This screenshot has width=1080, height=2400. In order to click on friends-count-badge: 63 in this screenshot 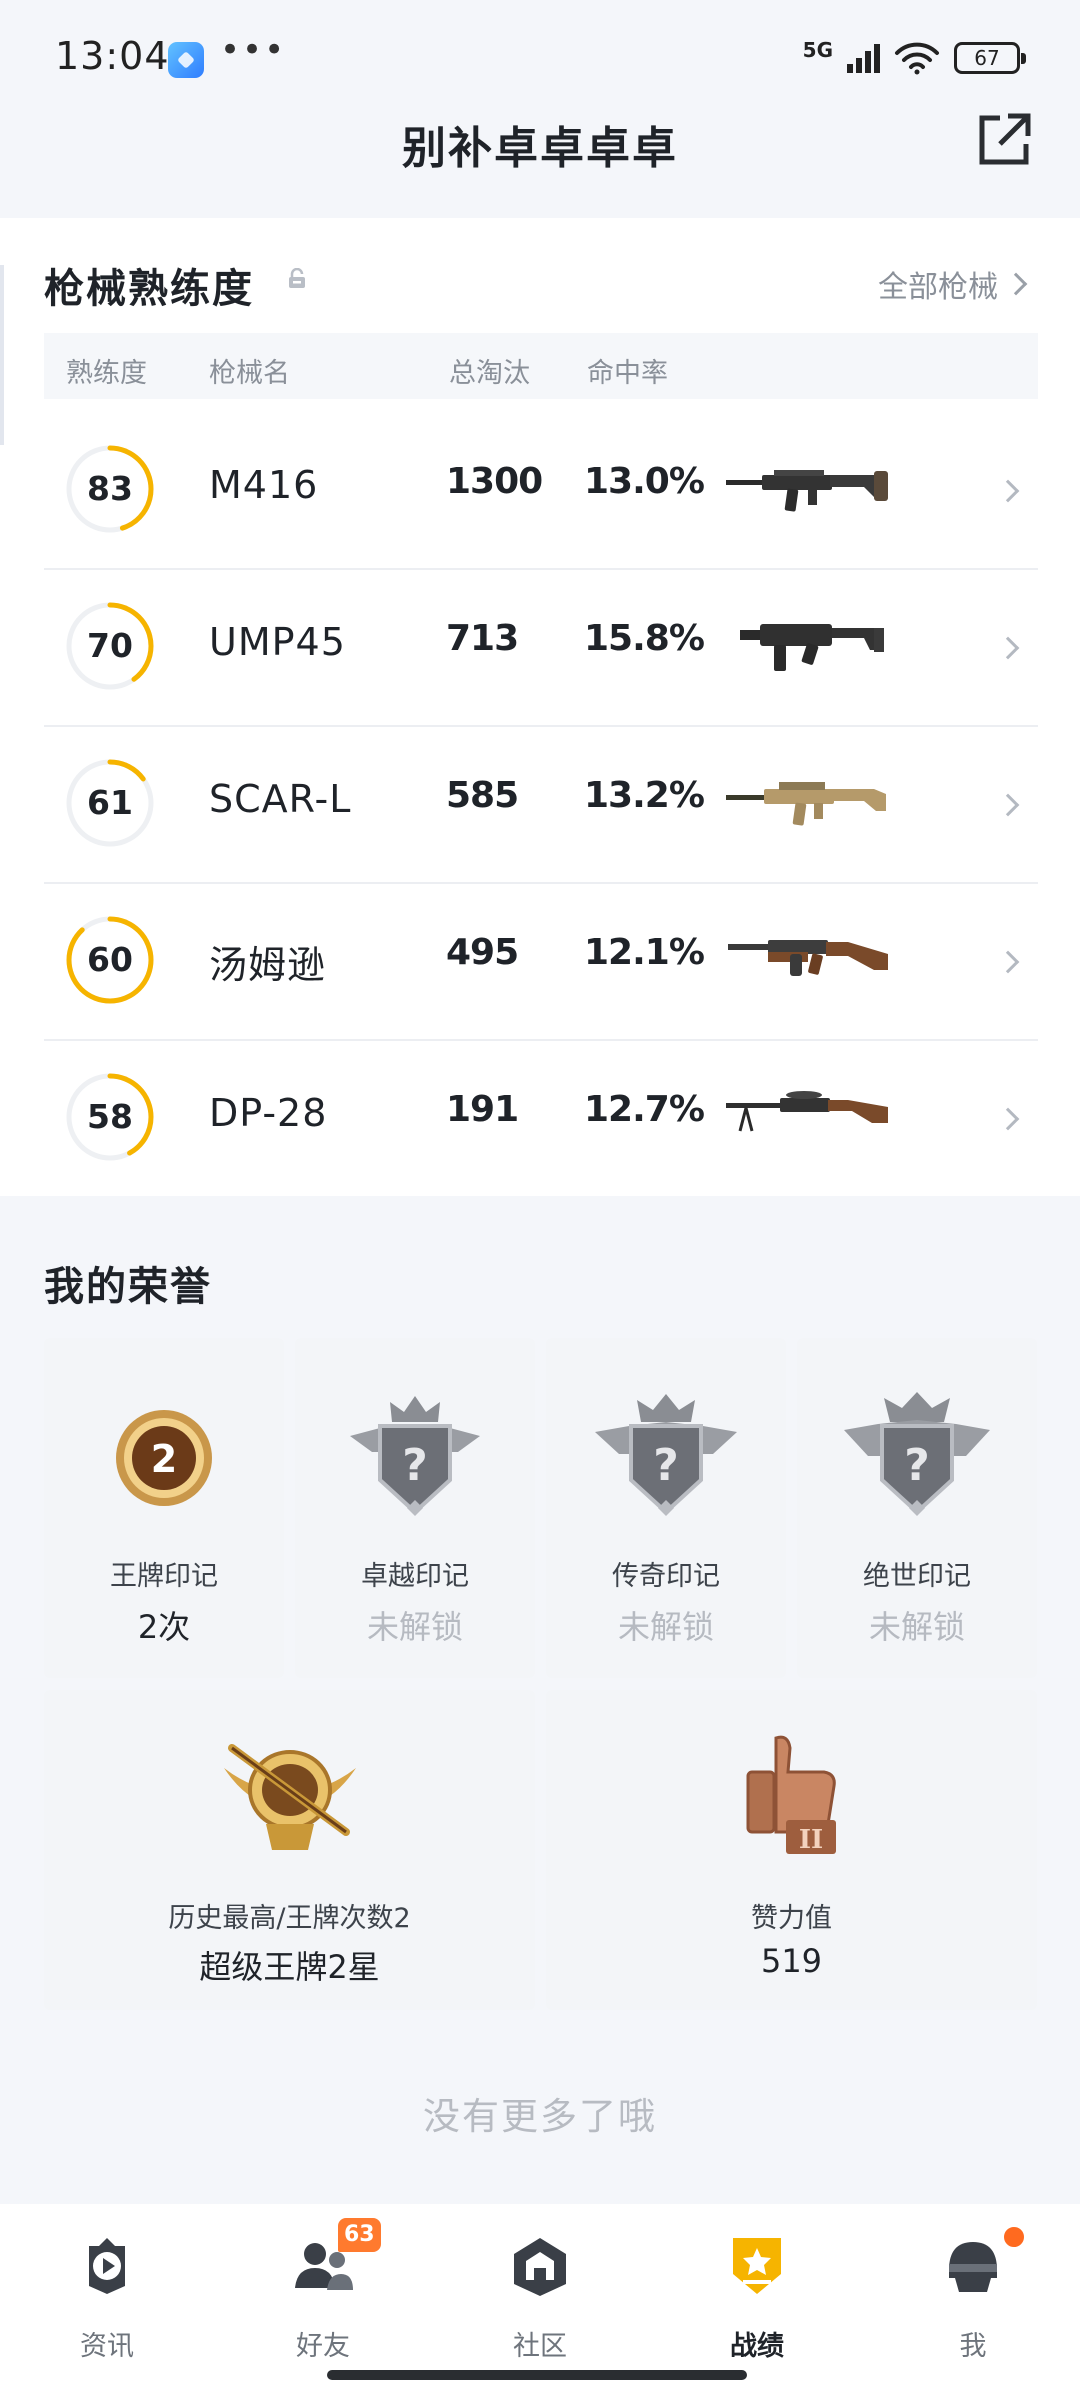, I will do `click(359, 2235)`.